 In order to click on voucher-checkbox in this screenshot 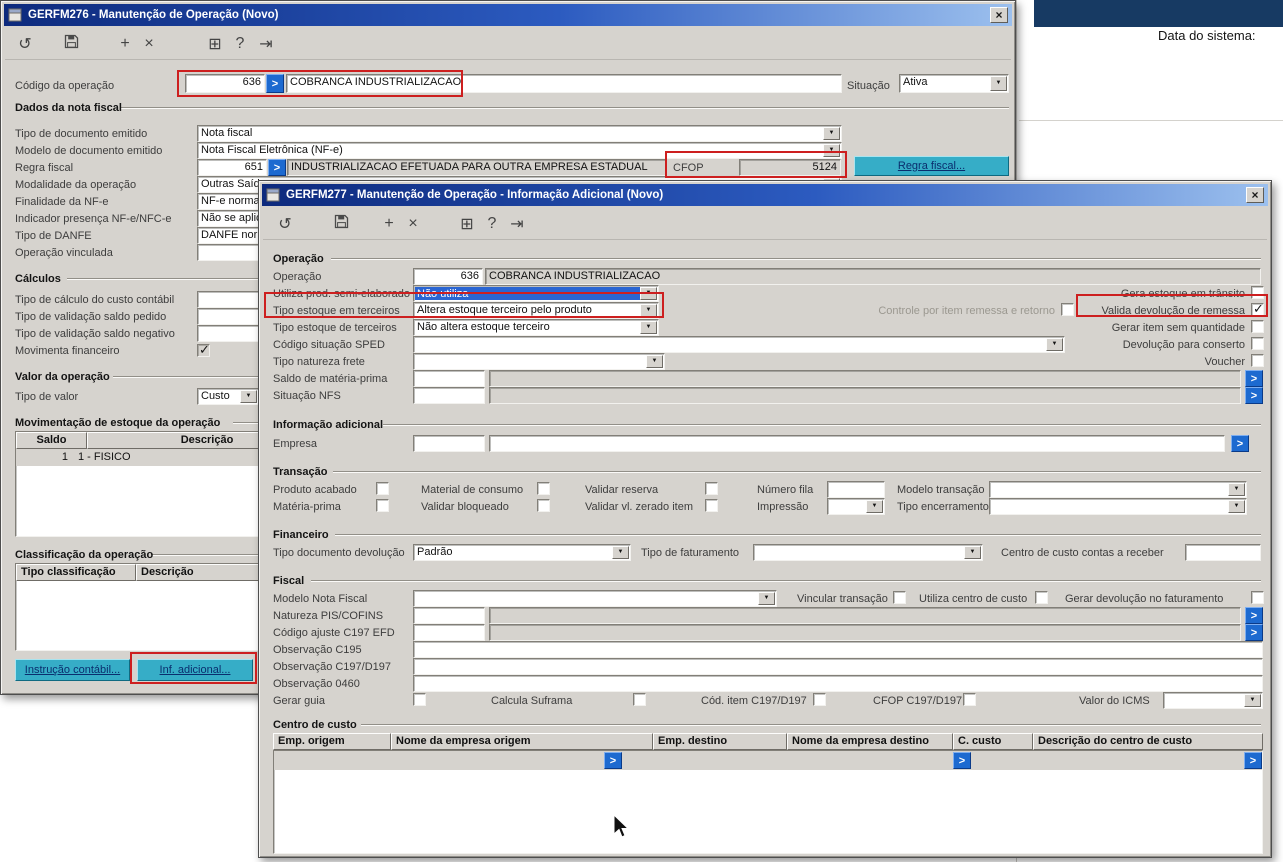, I will do `click(1257, 360)`.